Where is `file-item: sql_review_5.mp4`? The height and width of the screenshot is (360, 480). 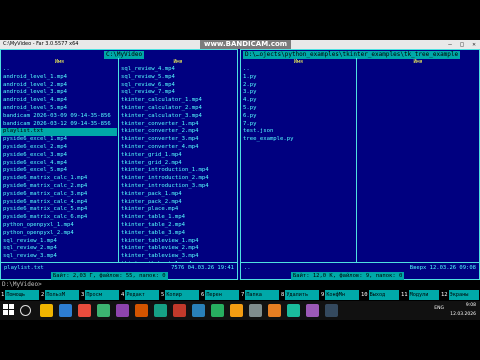 file-item: sql_review_5.mp4 is located at coordinates (178, 78).